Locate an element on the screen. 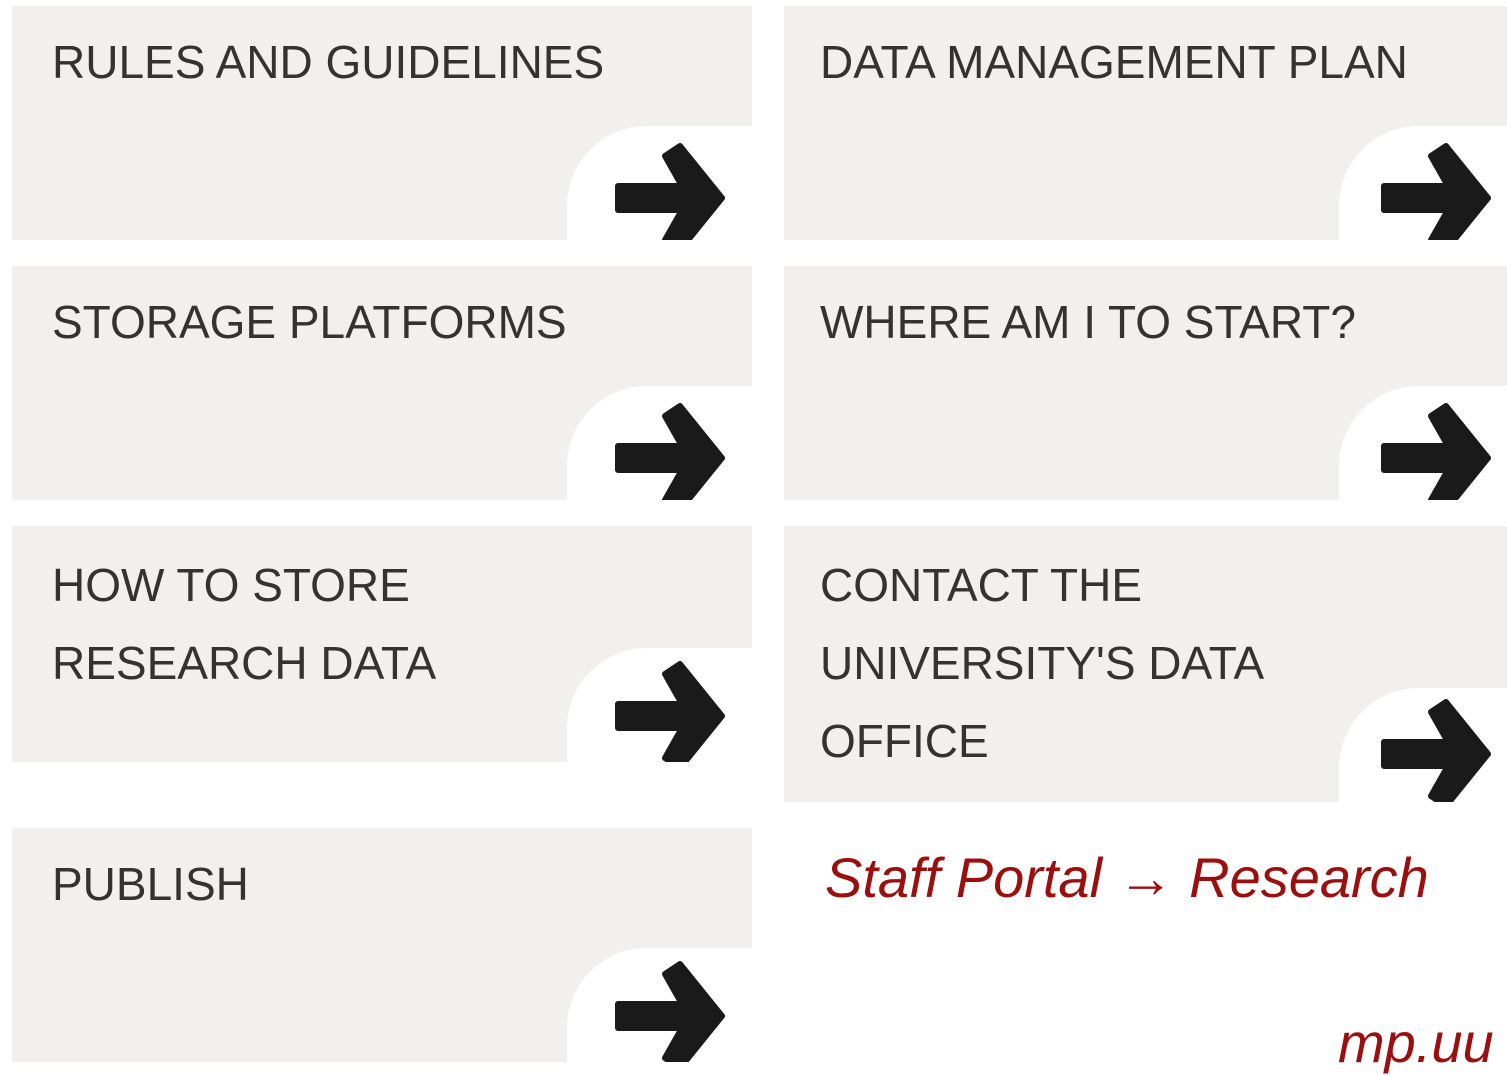  tile-data-management-plan: DATA MANAGEMENT PLAN is located at coordinates (1145, 123).